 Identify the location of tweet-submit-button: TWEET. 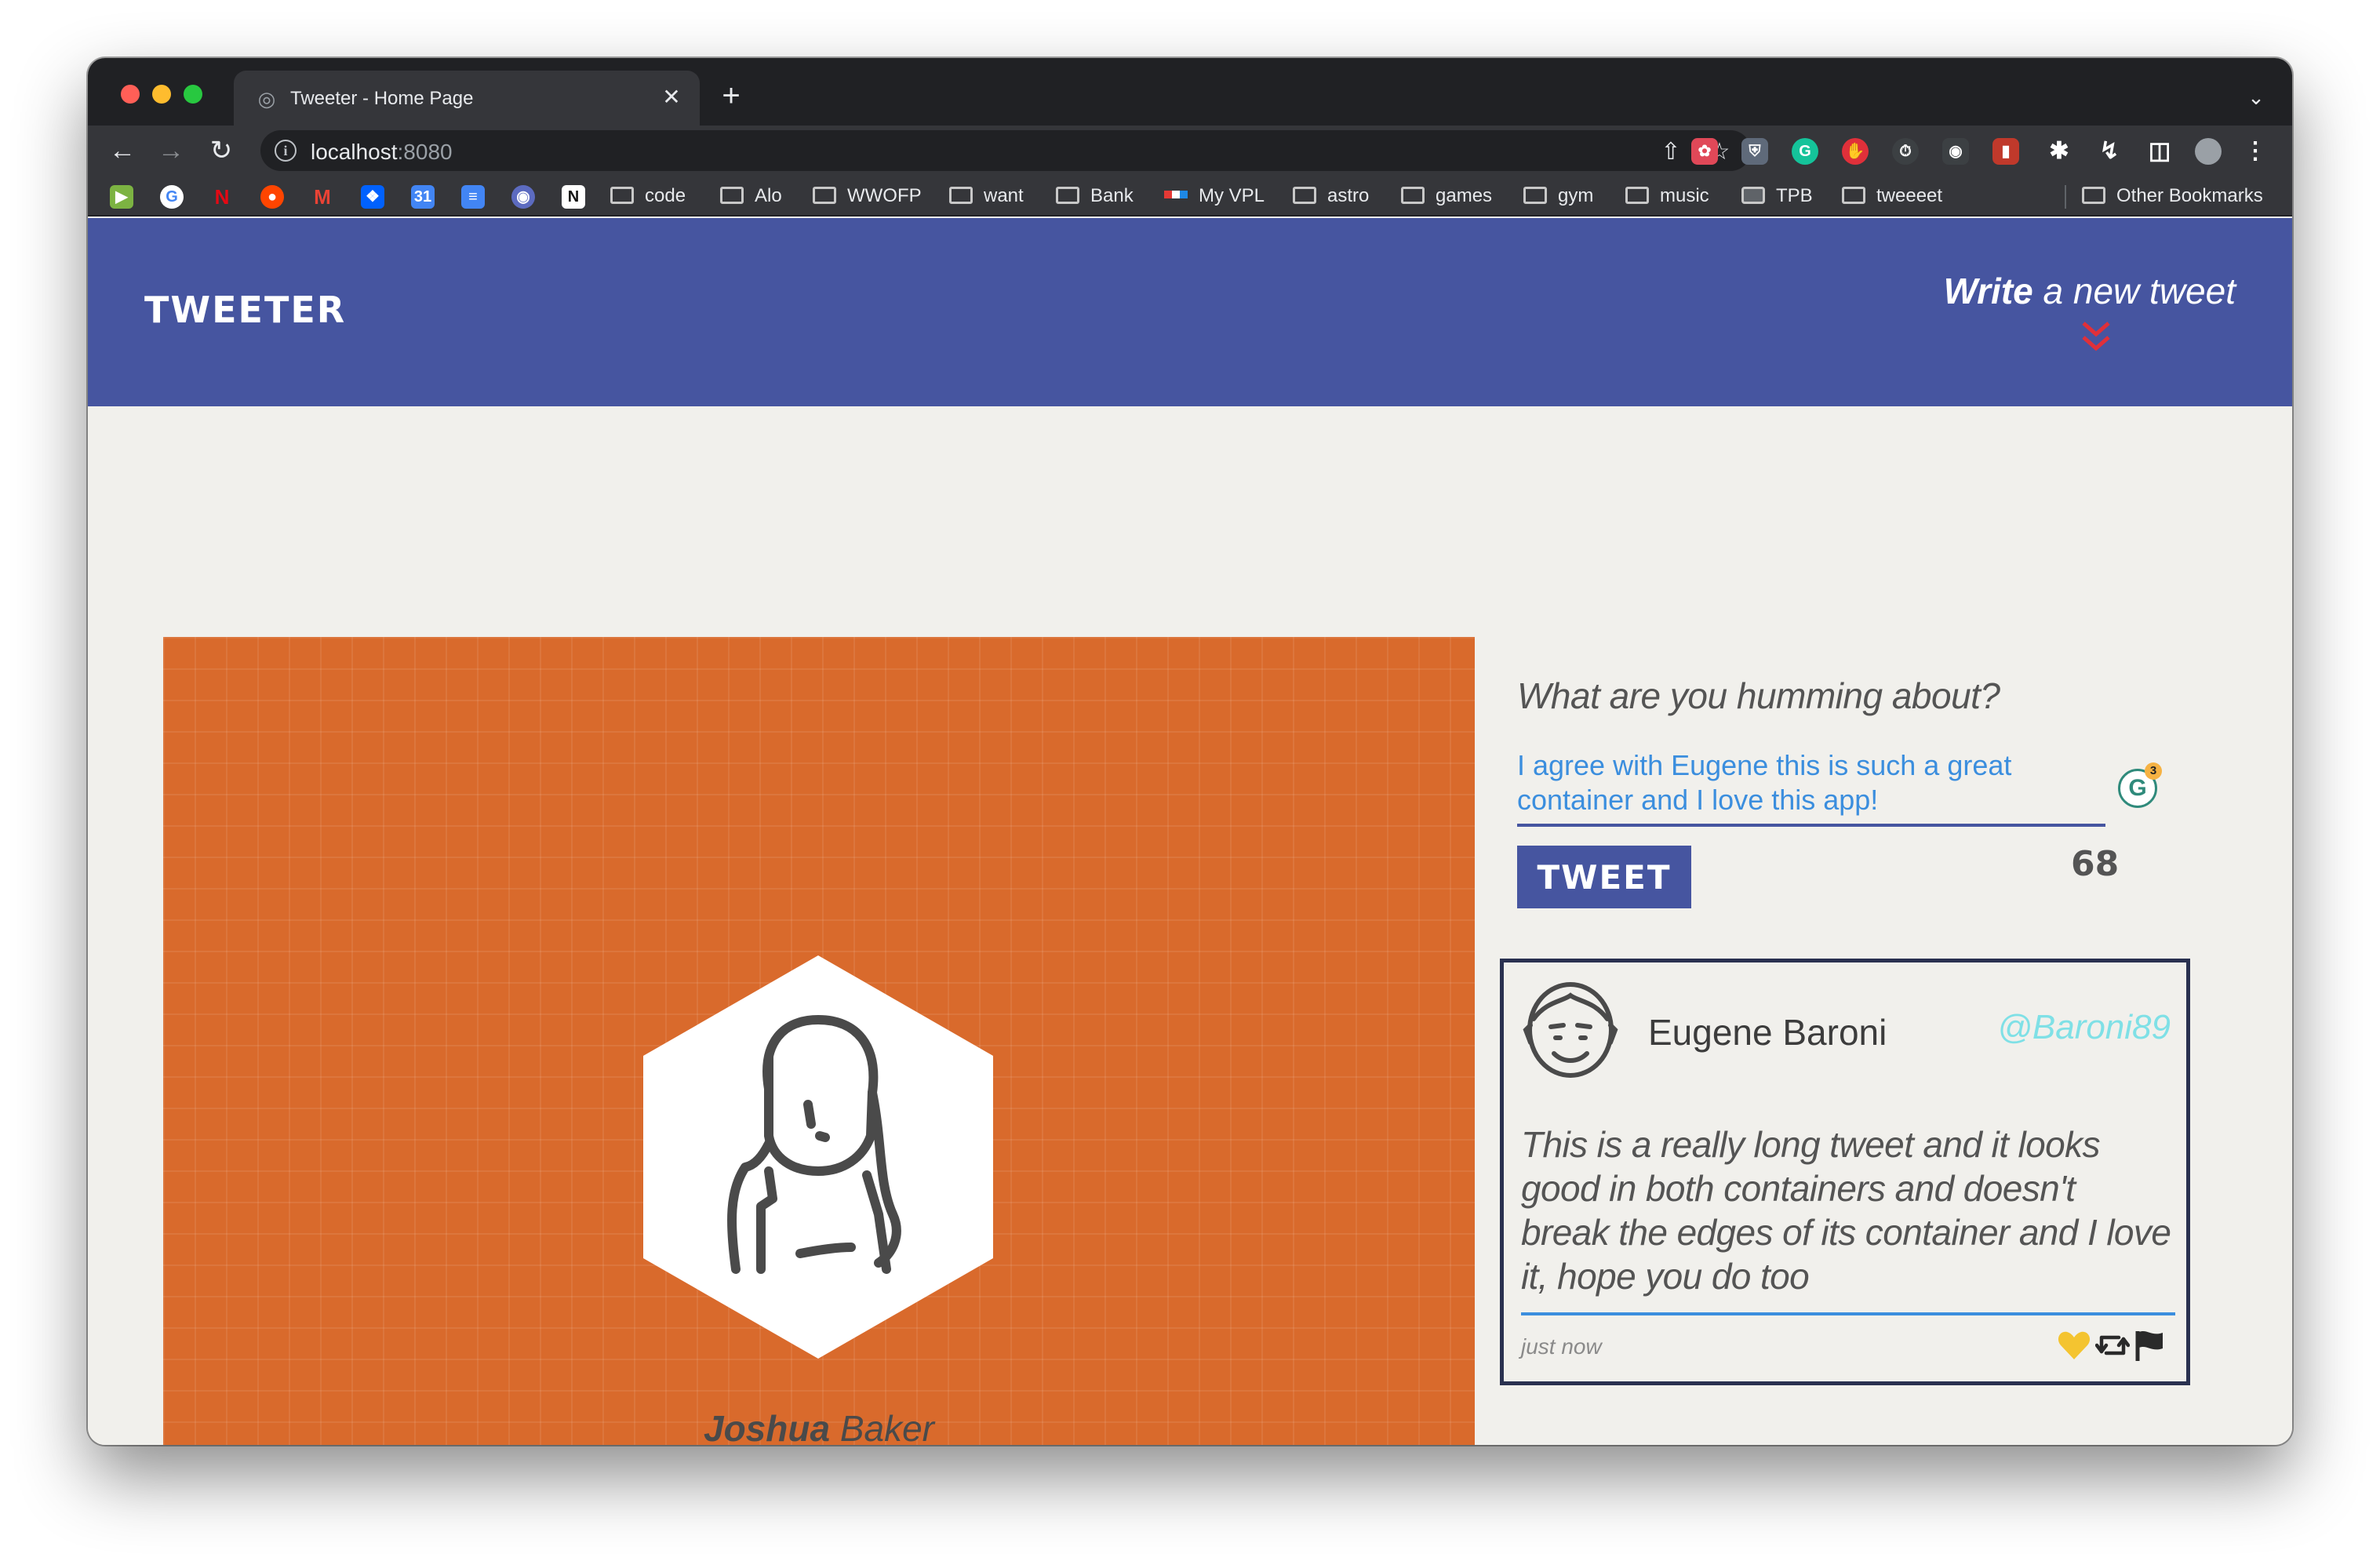
(1604, 877).